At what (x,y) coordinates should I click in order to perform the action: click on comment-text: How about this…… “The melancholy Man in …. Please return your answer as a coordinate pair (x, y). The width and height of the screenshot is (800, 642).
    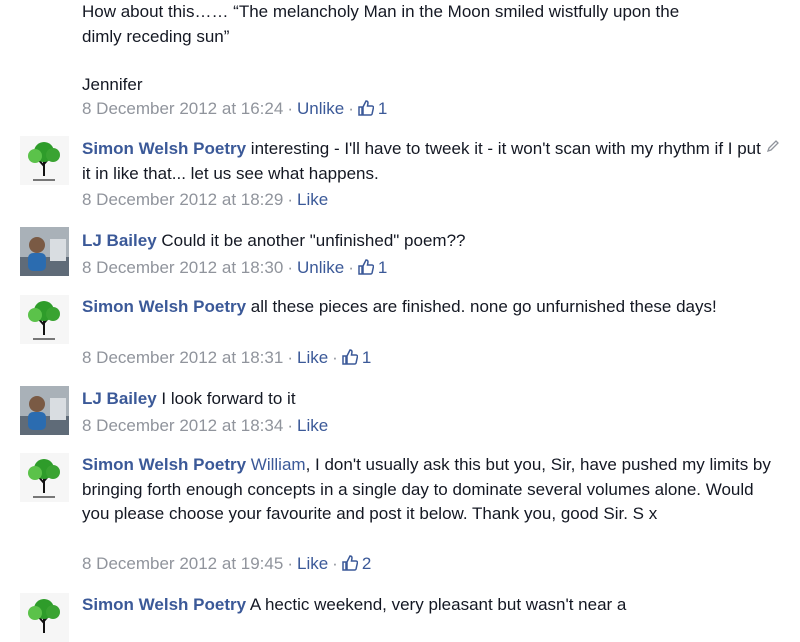
    Looking at the image, I should click on (381, 11).